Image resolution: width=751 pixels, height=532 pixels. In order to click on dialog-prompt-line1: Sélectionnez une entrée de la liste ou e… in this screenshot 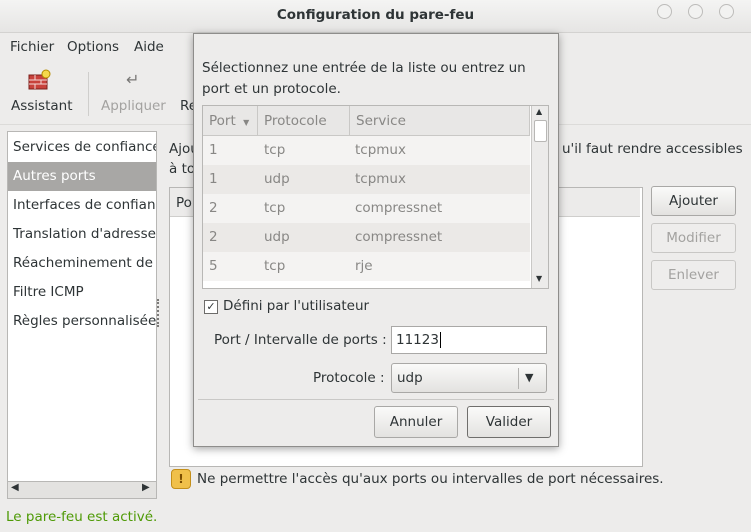, I will do `click(364, 68)`.